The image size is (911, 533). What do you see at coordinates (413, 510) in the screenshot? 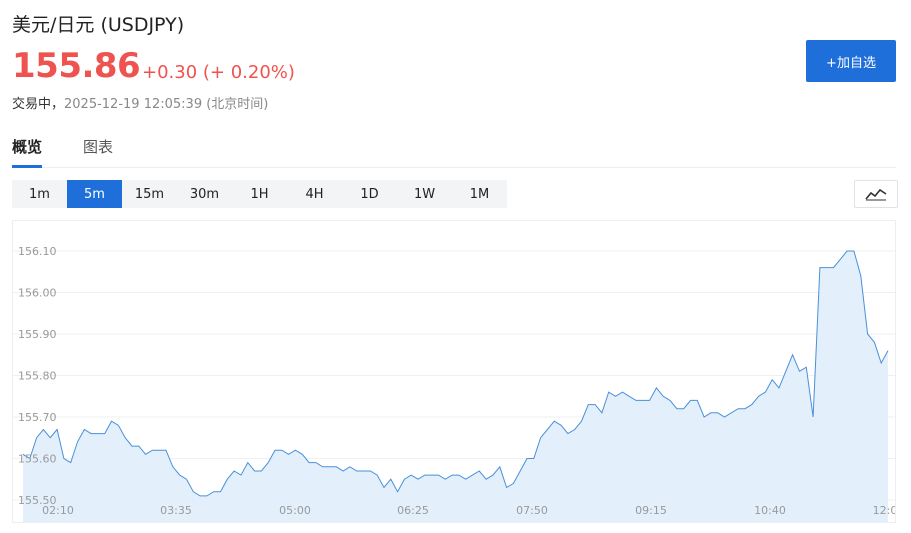
I see `x-tick-label: 06:25` at bounding box center [413, 510].